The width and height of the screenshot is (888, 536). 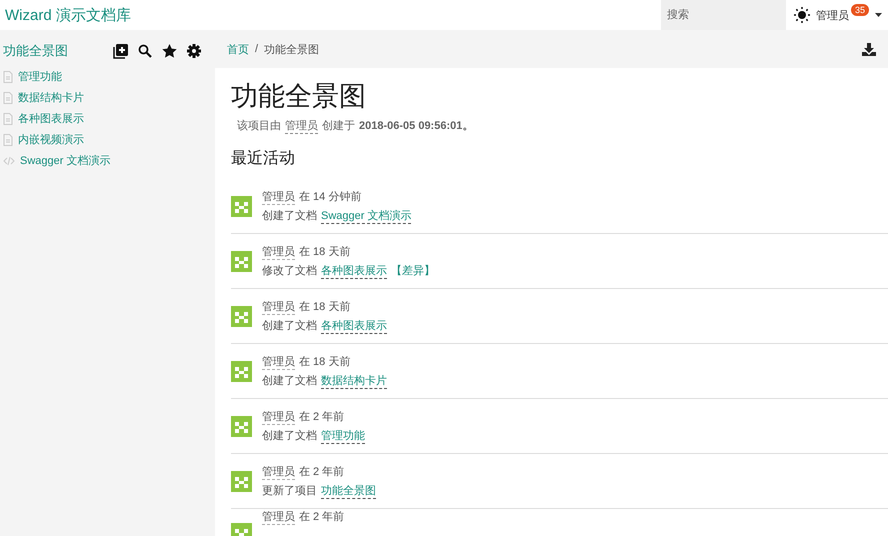 What do you see at coordinates (145, 51) in the screenshot?
I see `search-icon` at bounding box center [145, 51].